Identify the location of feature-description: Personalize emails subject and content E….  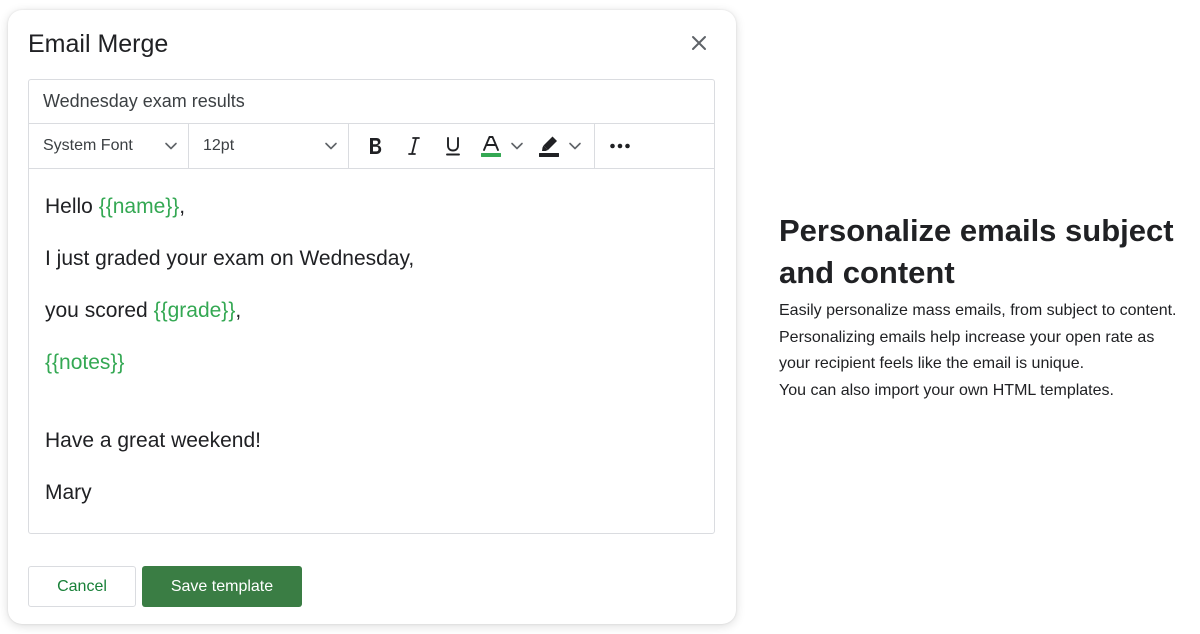
(984, 307).